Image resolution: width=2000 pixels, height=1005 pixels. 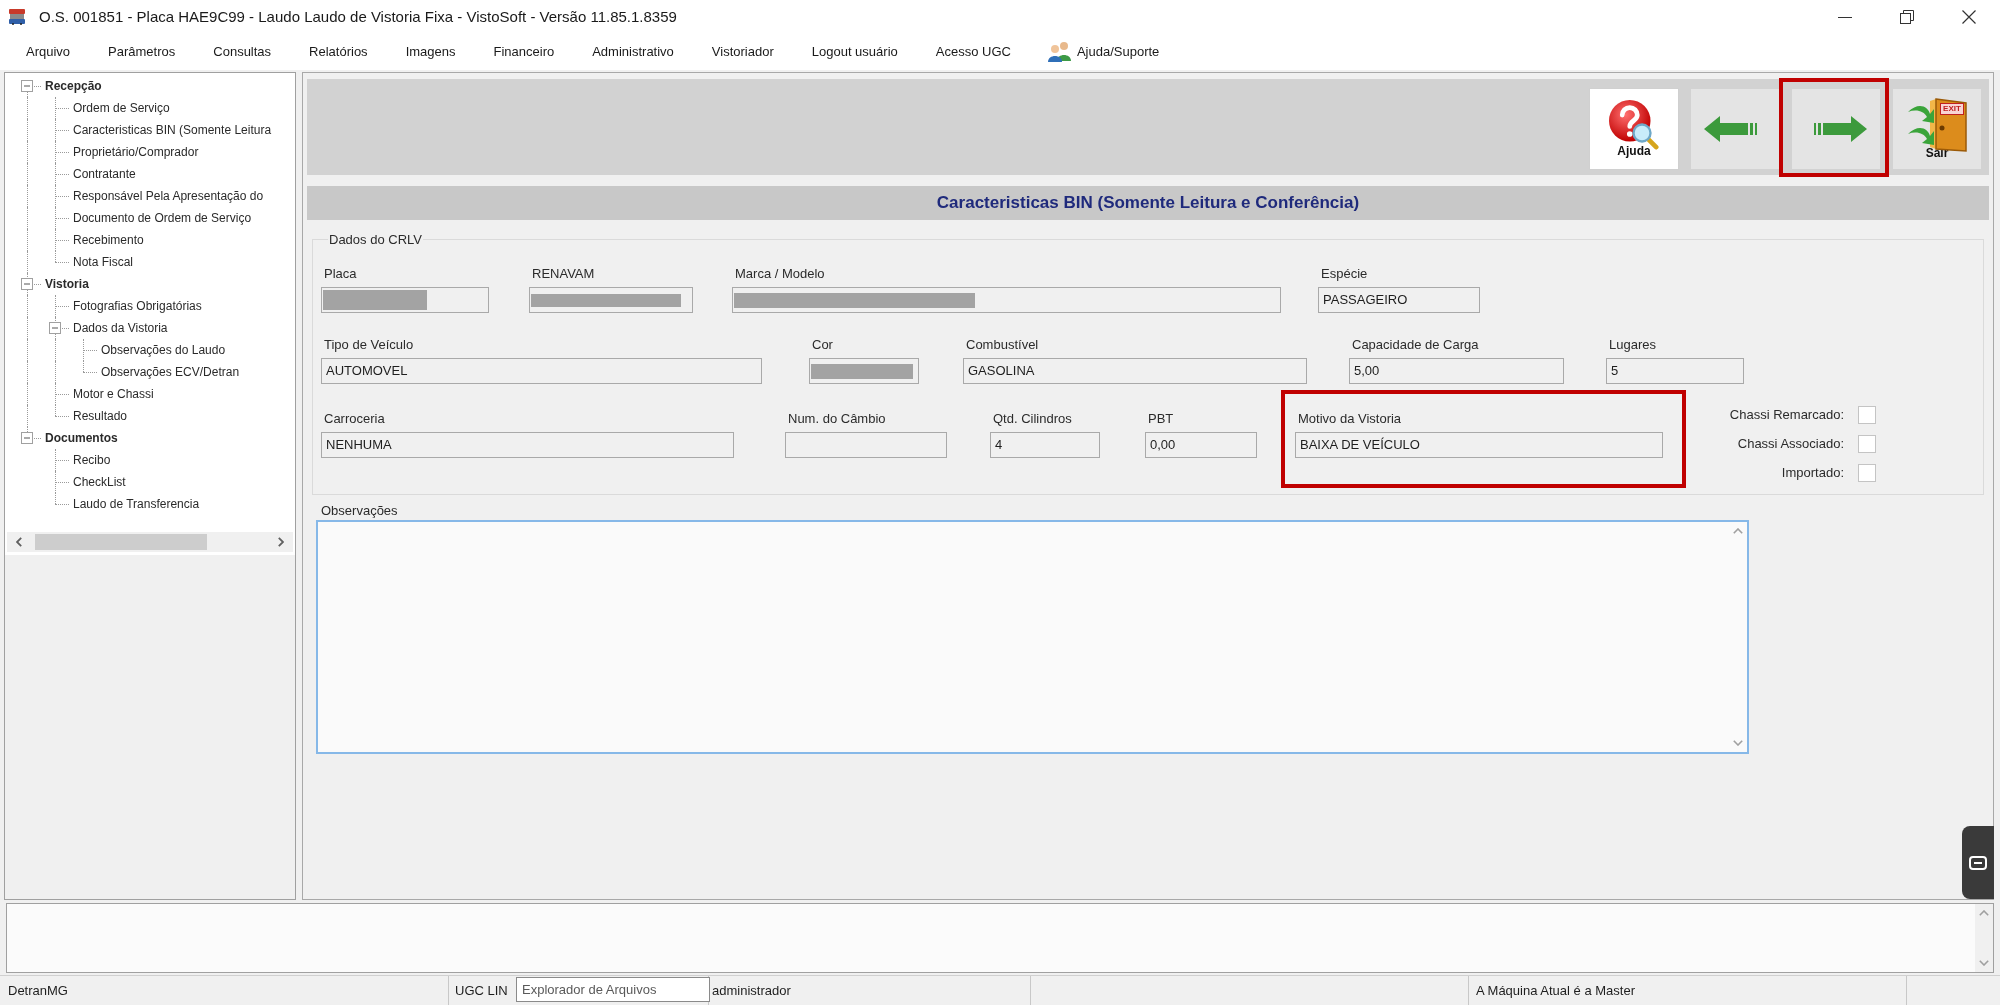 What do you see at coordinates (242, 52) in the screenshot?
I see `menu-item: Consultas` at bounding box center [242, 52].